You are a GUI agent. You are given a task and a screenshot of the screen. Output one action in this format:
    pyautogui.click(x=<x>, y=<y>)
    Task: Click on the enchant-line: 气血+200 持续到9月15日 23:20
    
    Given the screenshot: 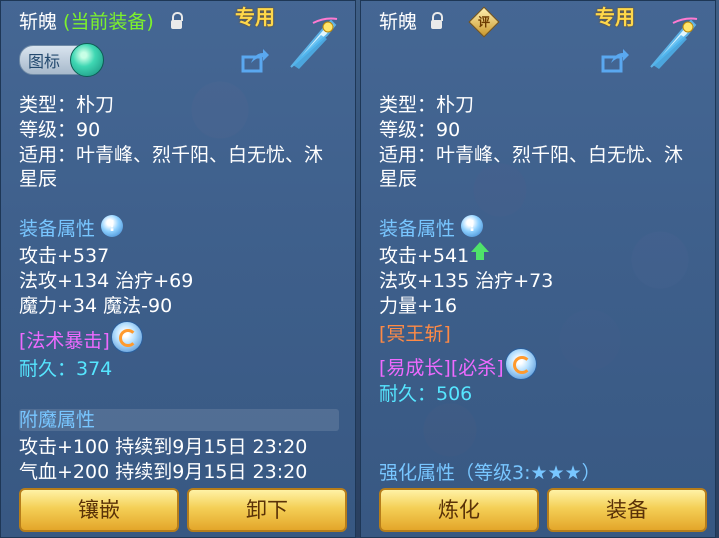 What is the action you would take?
    pyautogui.click(x=163, y=472)
    